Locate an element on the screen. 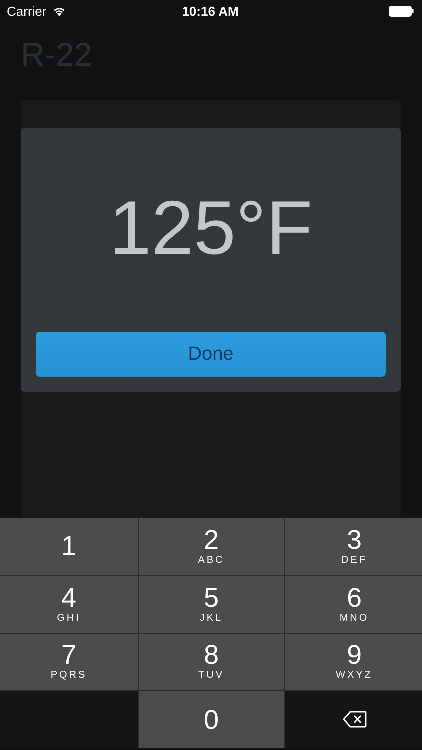  backspace-icon is located at coordinates (354, 719).